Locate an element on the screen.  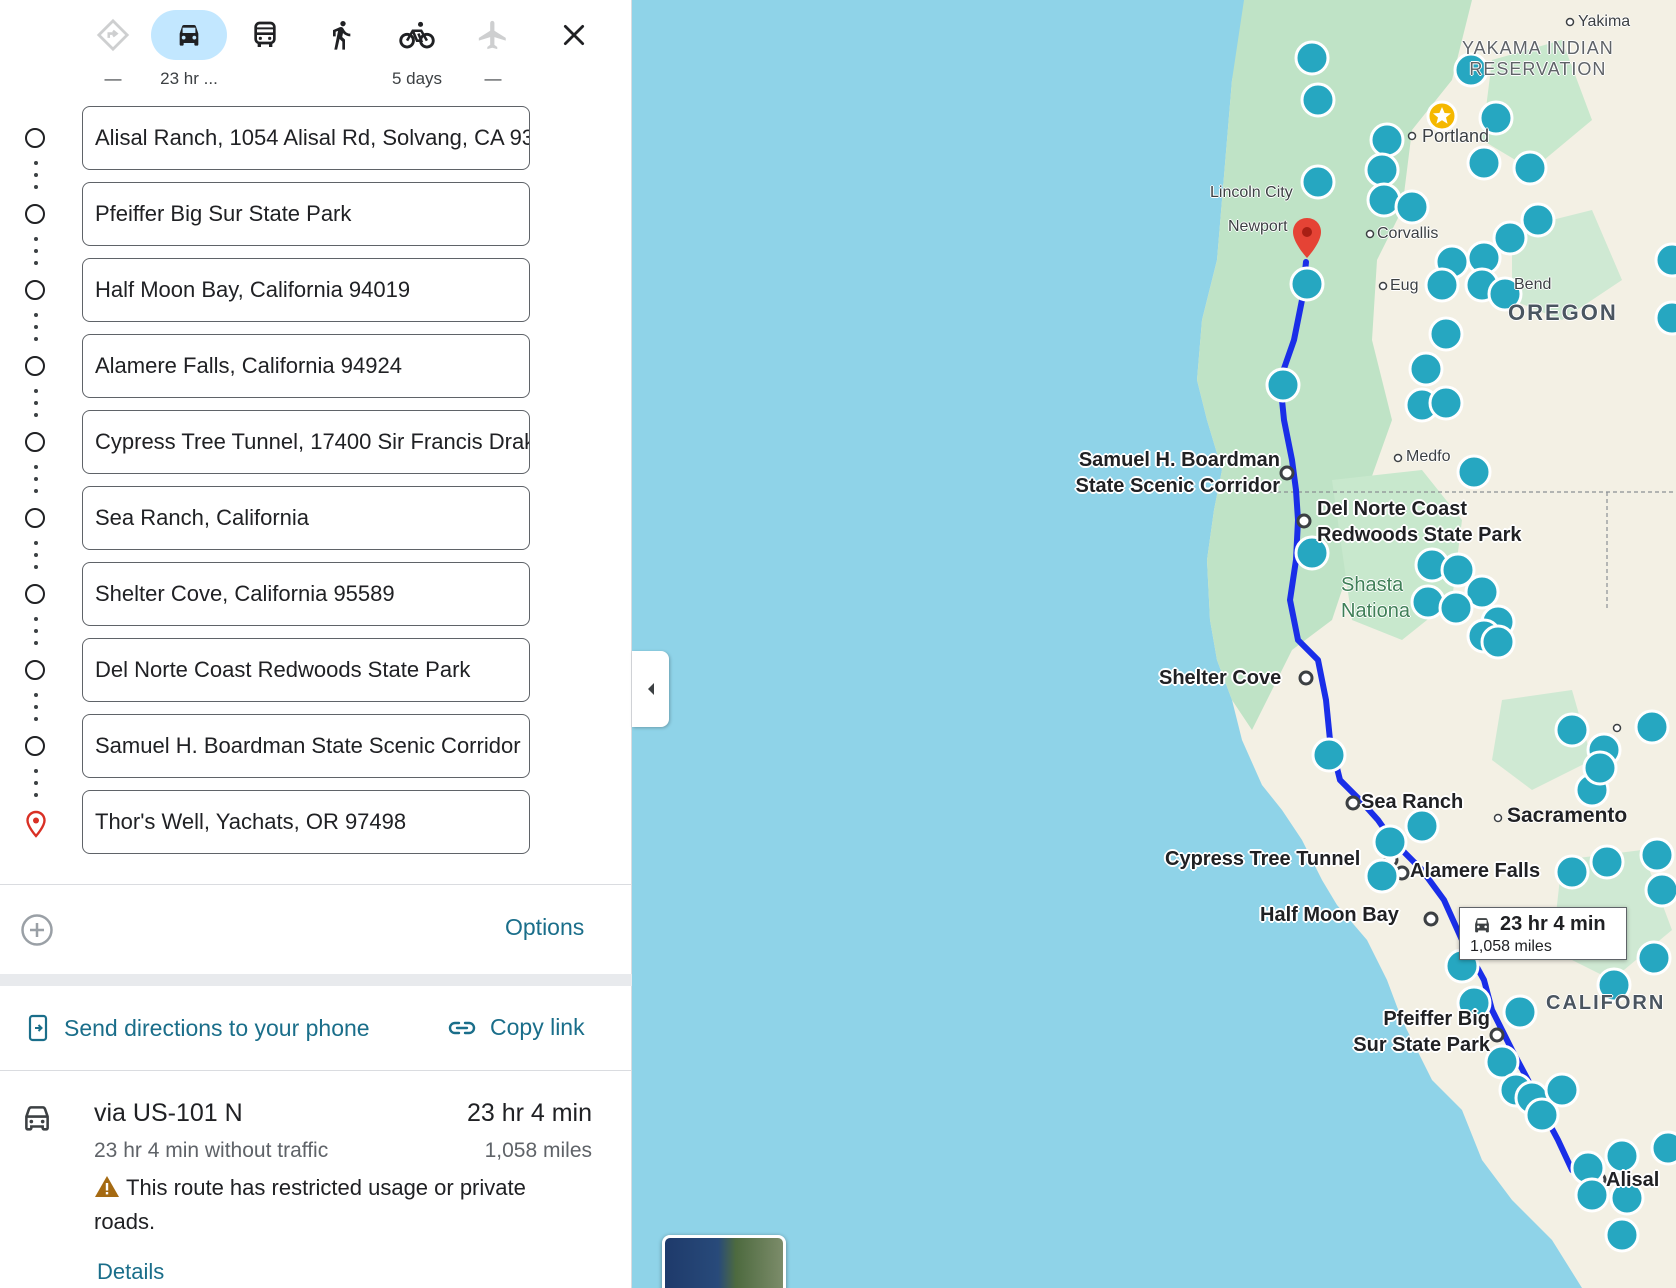
waypoint-input: Samuel H. Boardman State Scenic Corridor is located at coordinates (306, 746).